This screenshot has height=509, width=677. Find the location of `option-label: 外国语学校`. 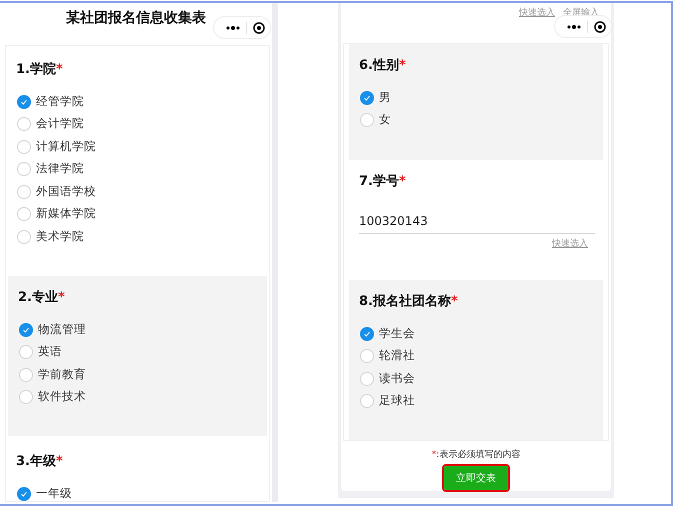

option-label: 外国语学校 is located at coordinates (66, 192).